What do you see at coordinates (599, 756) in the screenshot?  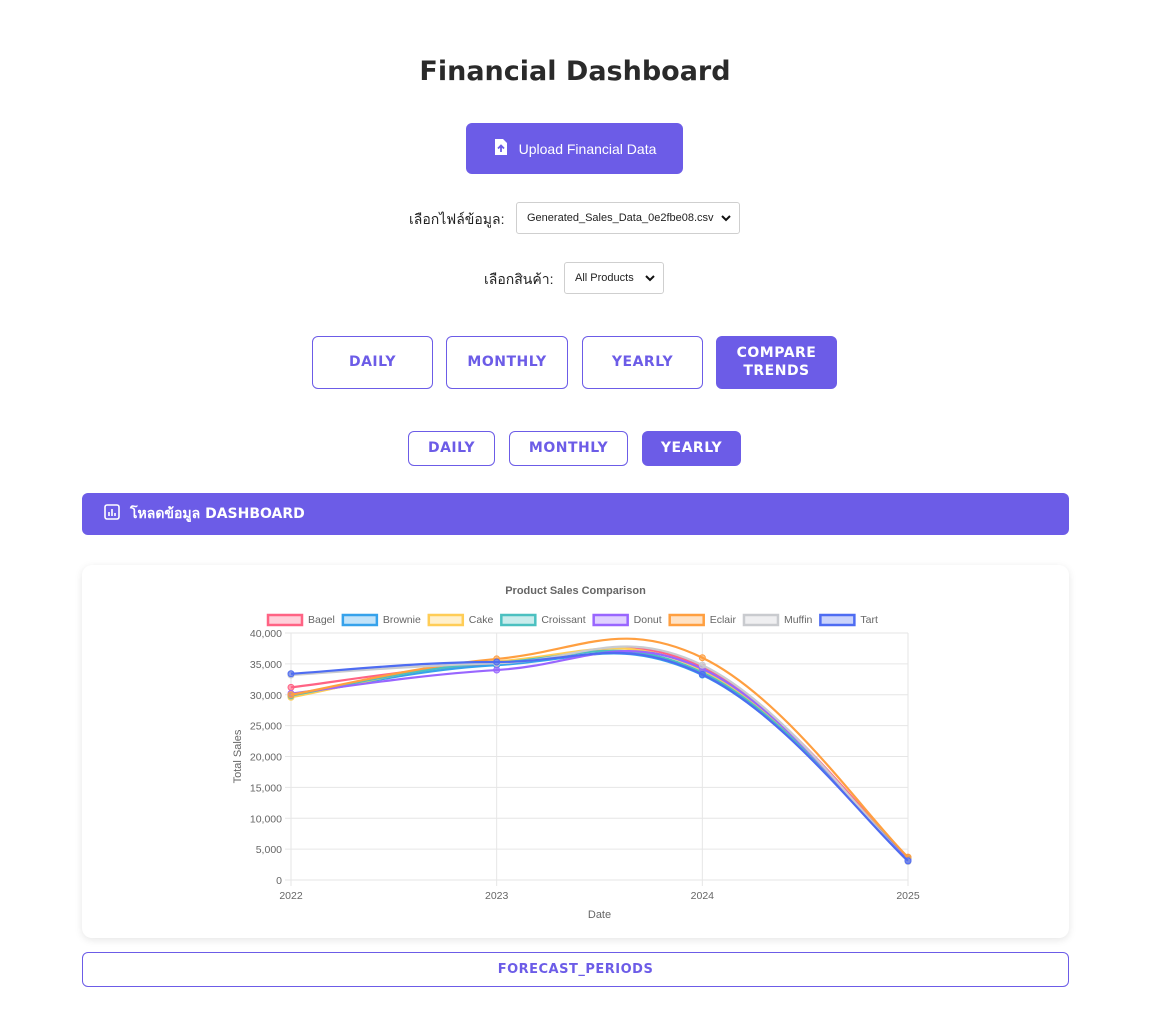 I see `series-line-donut` at bounding box center [599, 756].